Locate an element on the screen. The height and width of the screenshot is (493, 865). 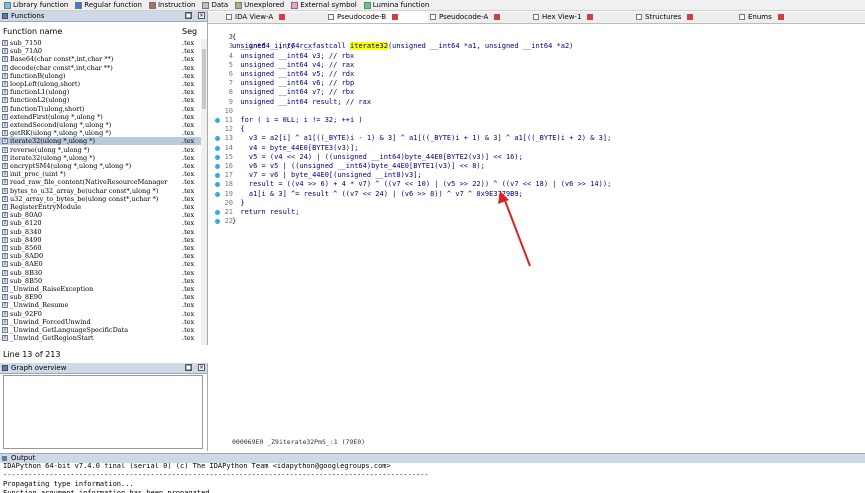
tab: Pseudocode-A is located at coordinates (480, 17).